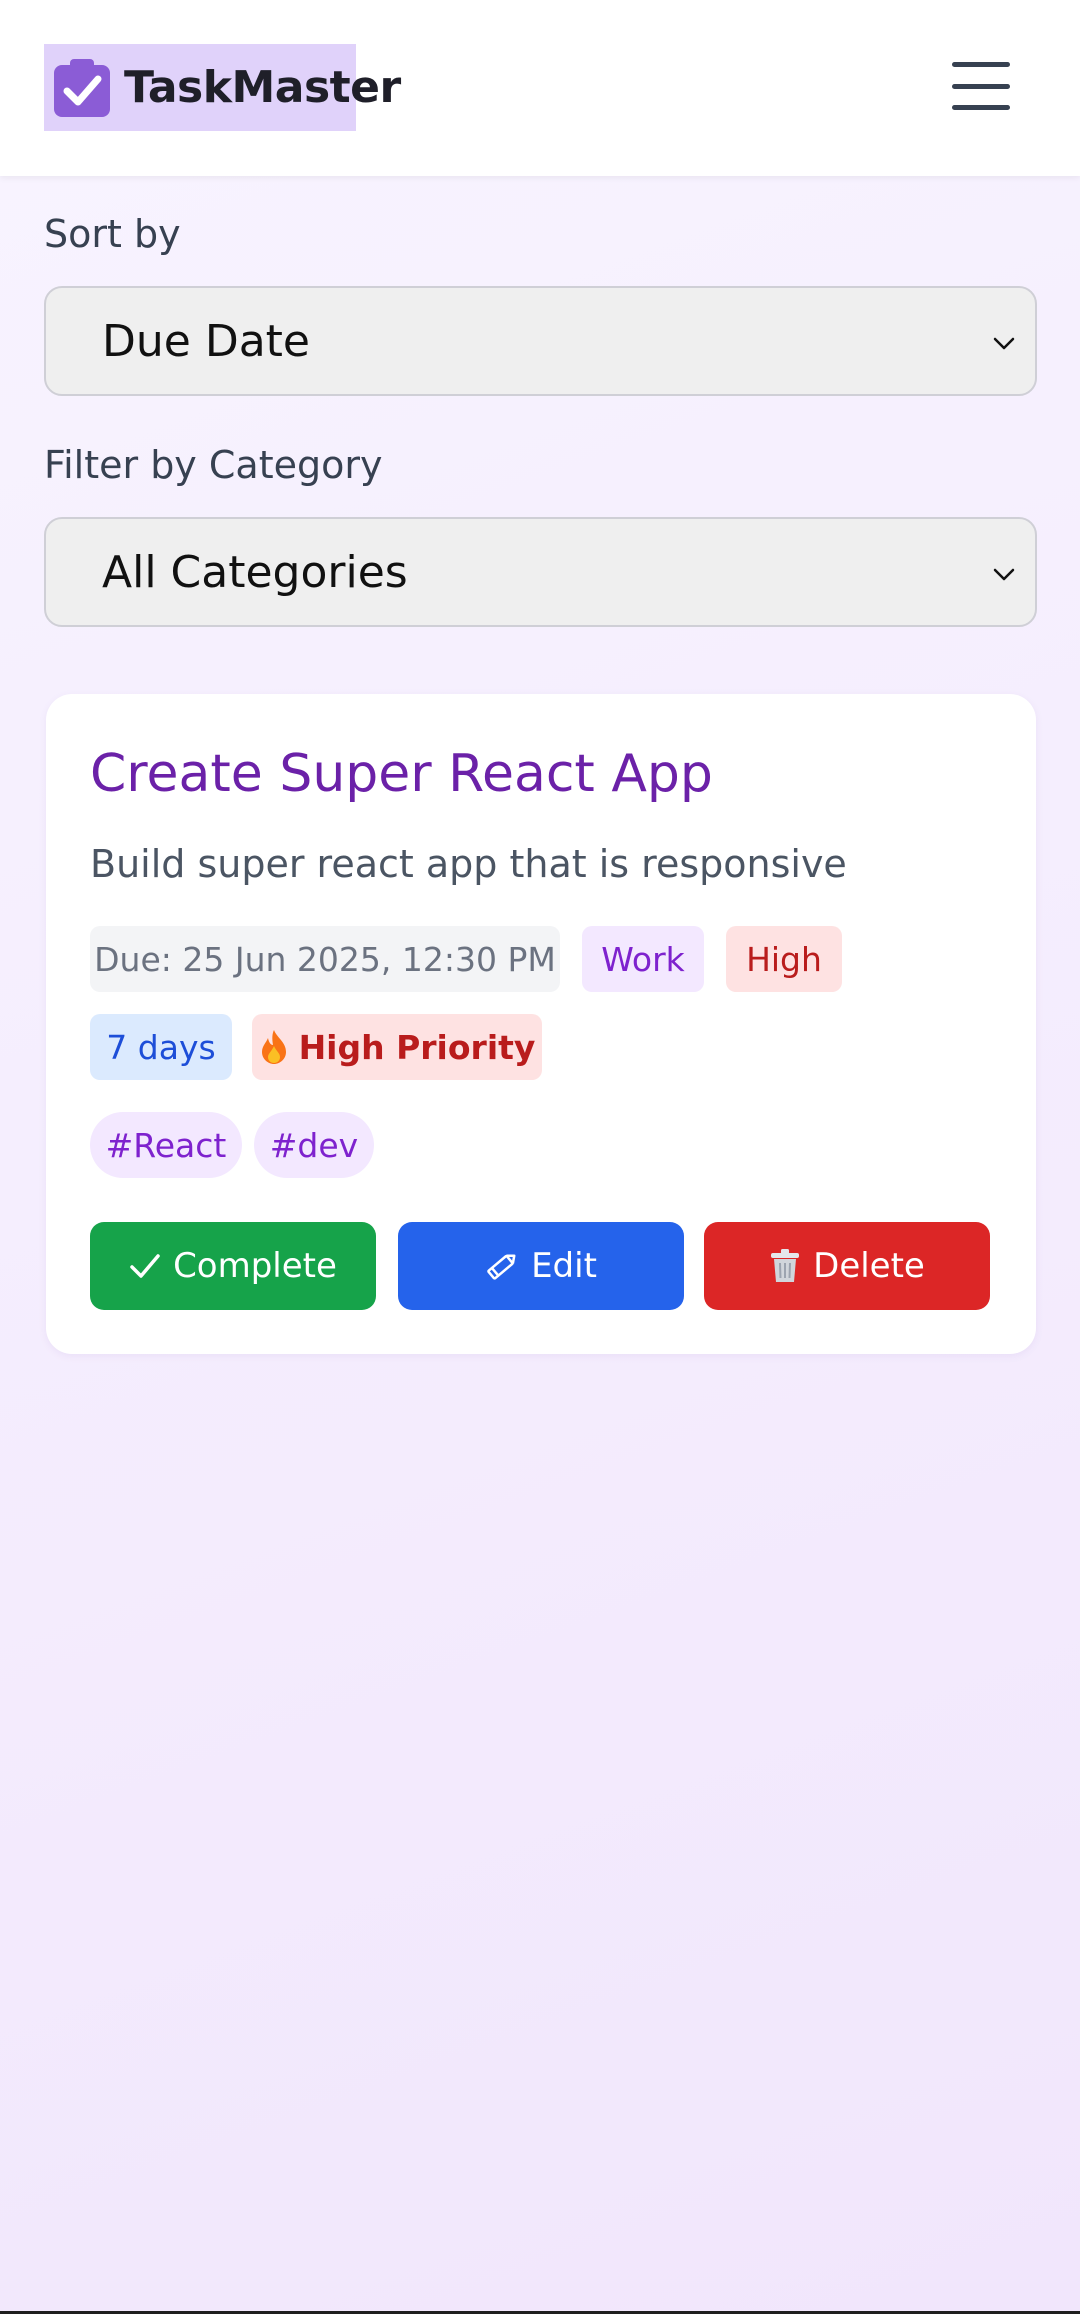 This screenshot has width=1080, height=2314. Describe the element at coordinates (564, 1266) in the screenshot. I see `edit-label: Edit` at that location.